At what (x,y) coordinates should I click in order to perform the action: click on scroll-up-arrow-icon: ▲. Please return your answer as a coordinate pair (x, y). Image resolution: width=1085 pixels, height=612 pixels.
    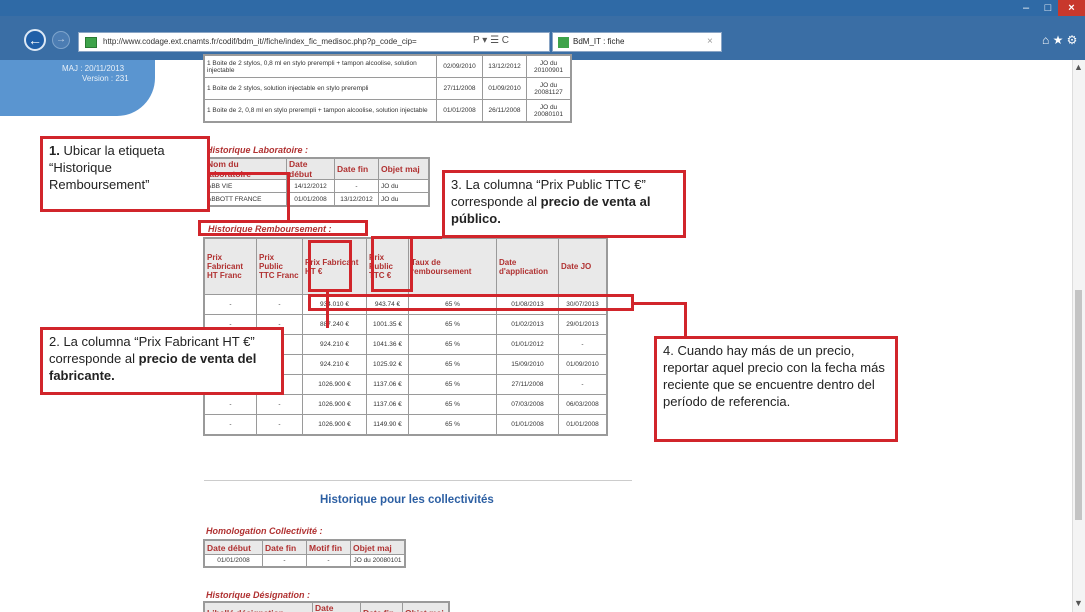
    Looking at the image, I should click on (1078, 67).